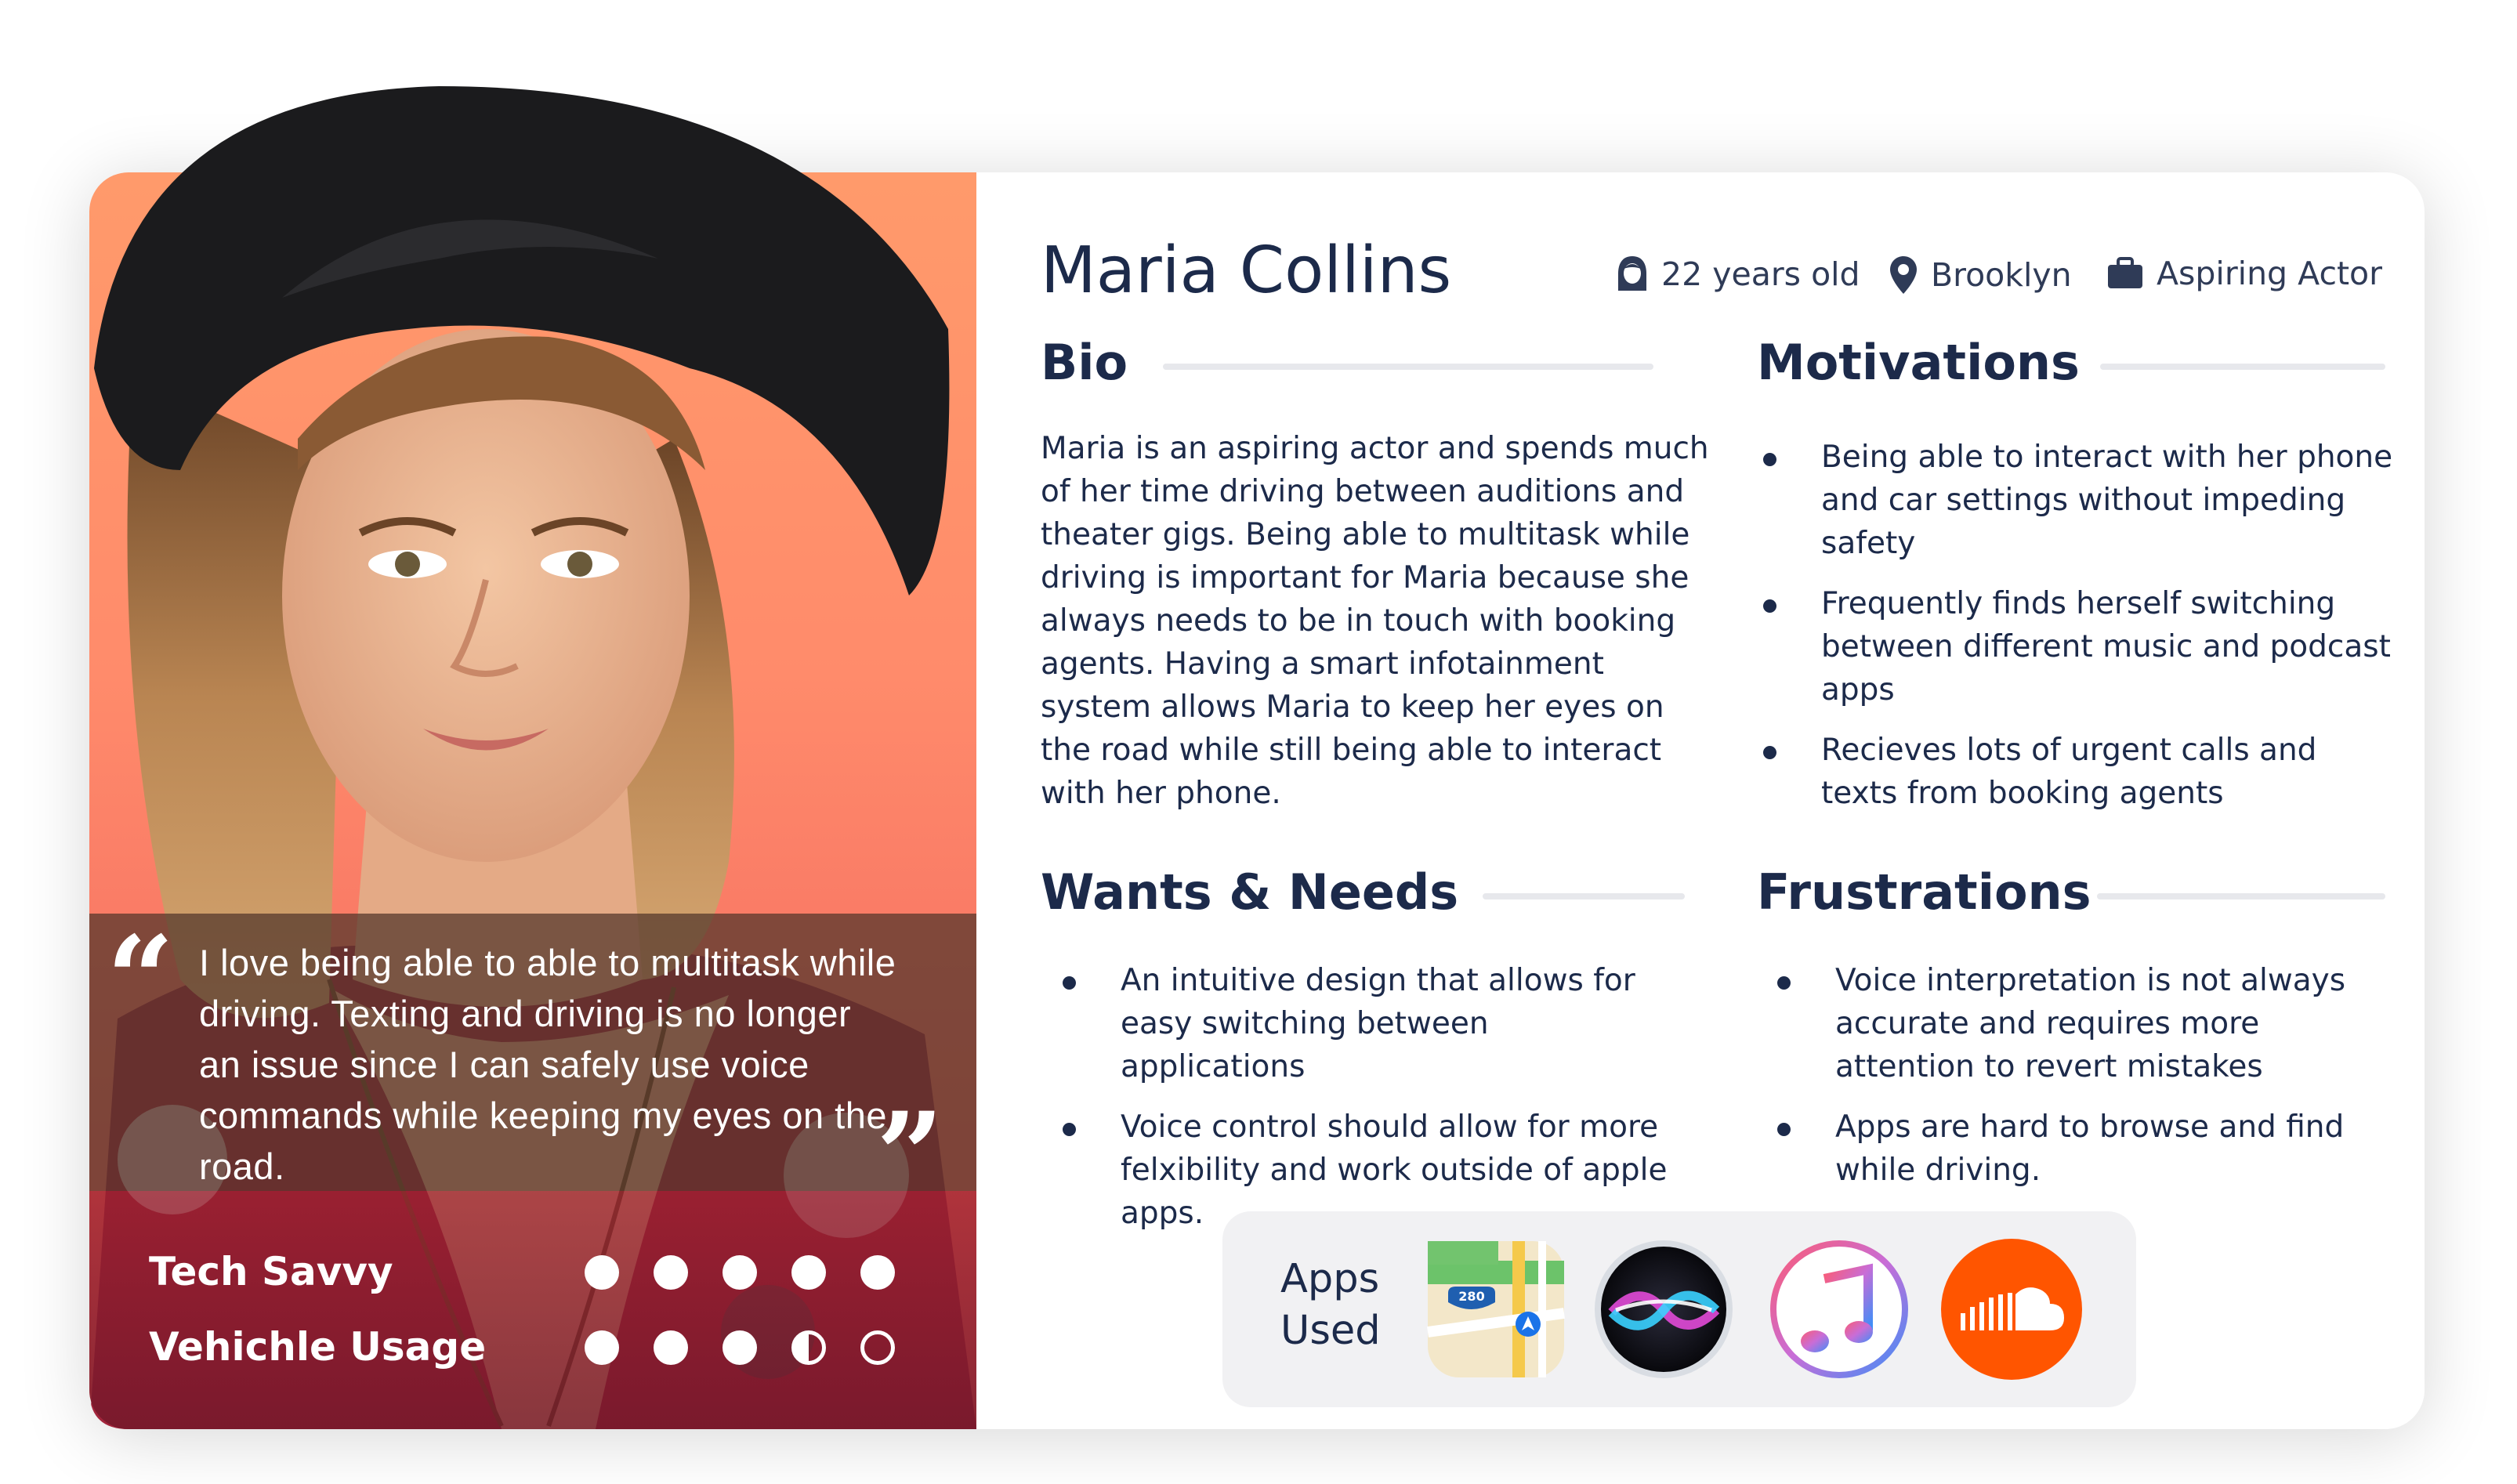 This screenshot has width=2517, height=1484. What do you see at coordinates (2125, 272) in the screenshot?
I see `briefcase-icon` at bounding box center [2125, 272].